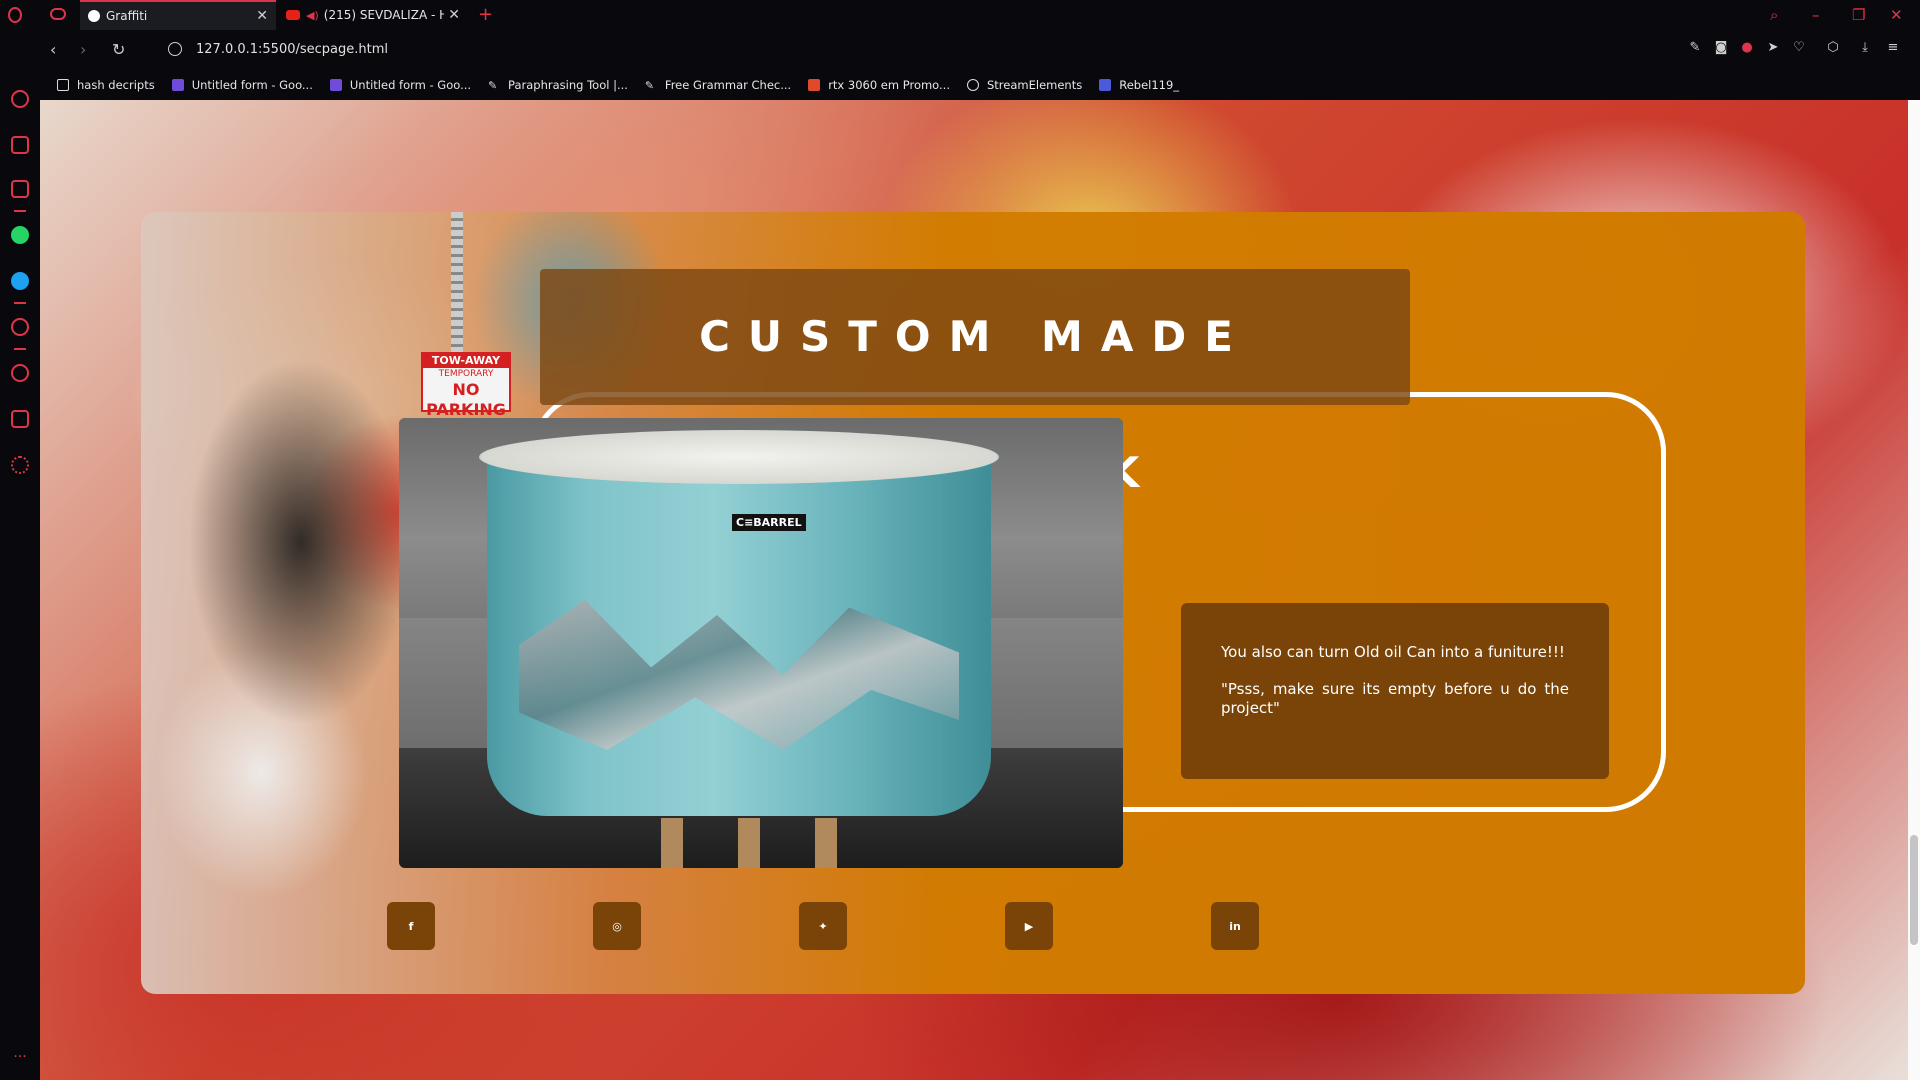 This screenshot has width=1920, height=1080. What do you see at coordinates (1865, 48) in the screenshot?
I see `download-icon: ⤓` at bounding box center [1865, 48].